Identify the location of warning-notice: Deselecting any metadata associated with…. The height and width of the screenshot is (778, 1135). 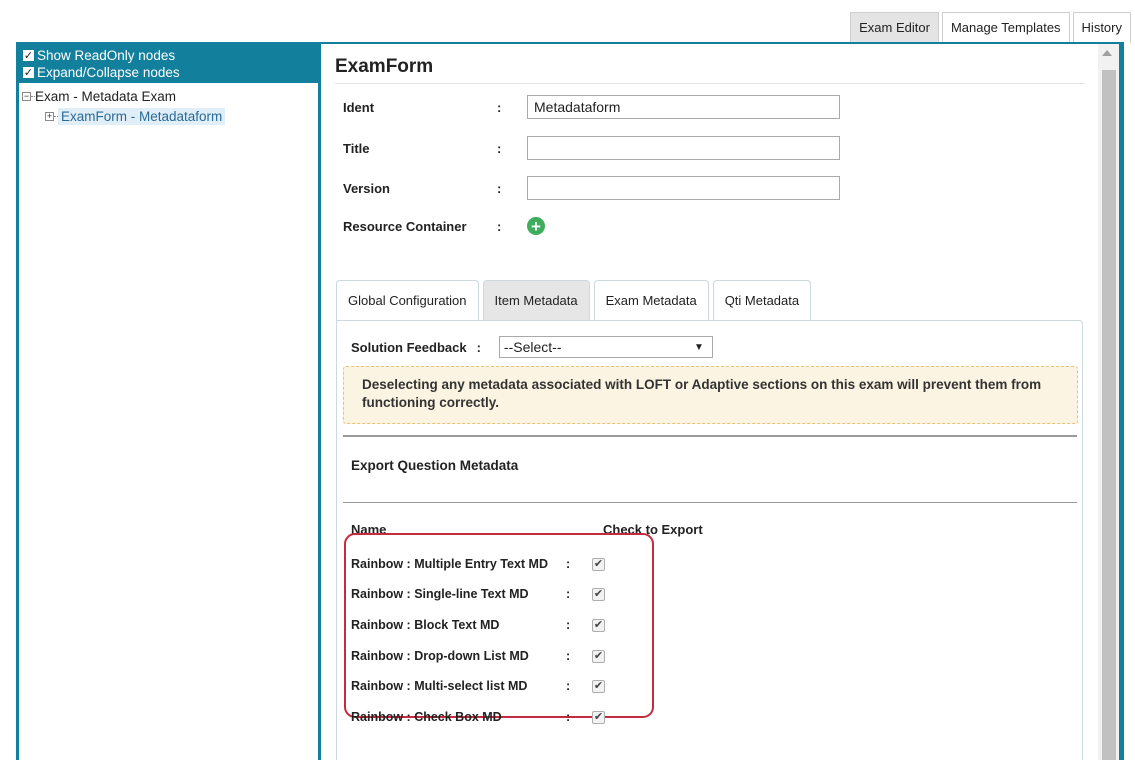
(710, 395).